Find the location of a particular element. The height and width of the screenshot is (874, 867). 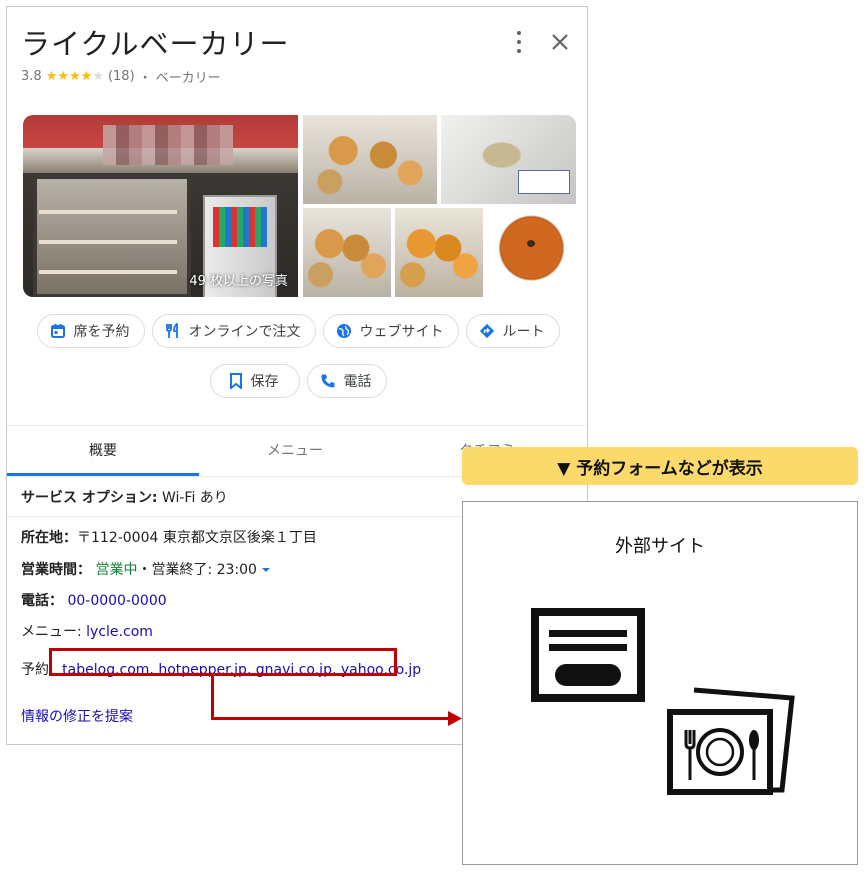

menu-row: メニュー: lycle.com is located at coordinates (87, 631).